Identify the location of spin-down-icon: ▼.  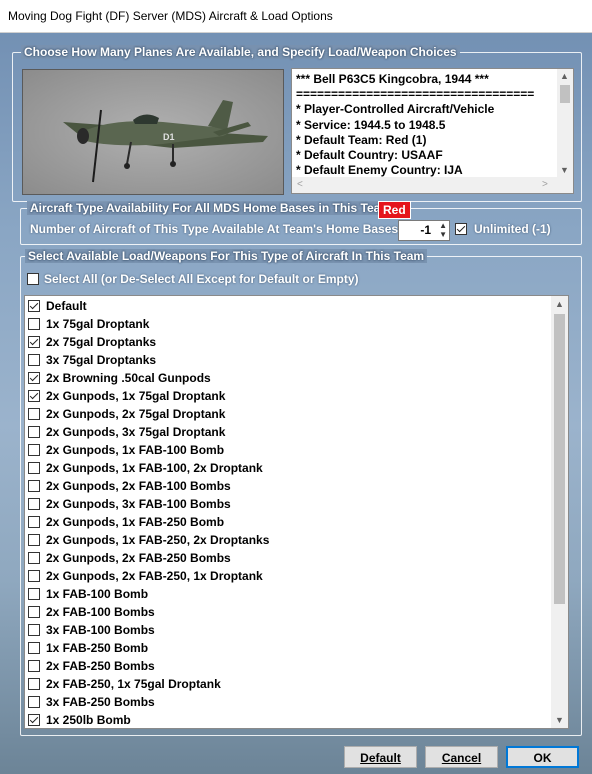
(443, 234).